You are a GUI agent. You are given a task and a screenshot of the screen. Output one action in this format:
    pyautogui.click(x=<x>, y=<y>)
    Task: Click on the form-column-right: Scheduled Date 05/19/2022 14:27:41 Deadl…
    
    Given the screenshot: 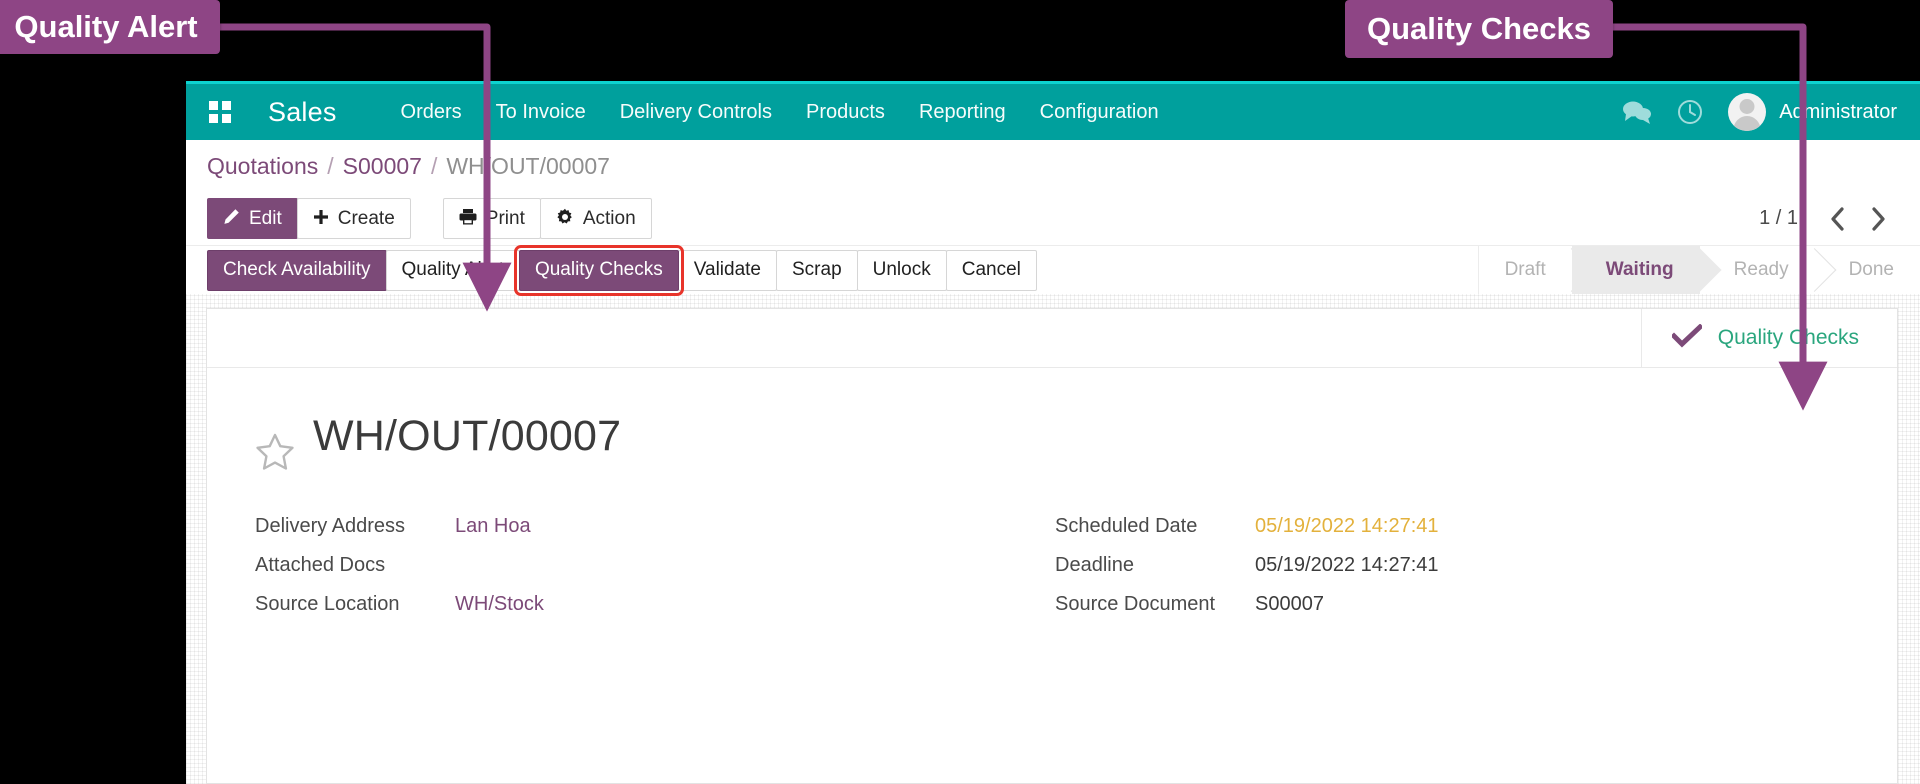 What is the action you would take?
    pyautogui.click(x=1455, y=573)
    